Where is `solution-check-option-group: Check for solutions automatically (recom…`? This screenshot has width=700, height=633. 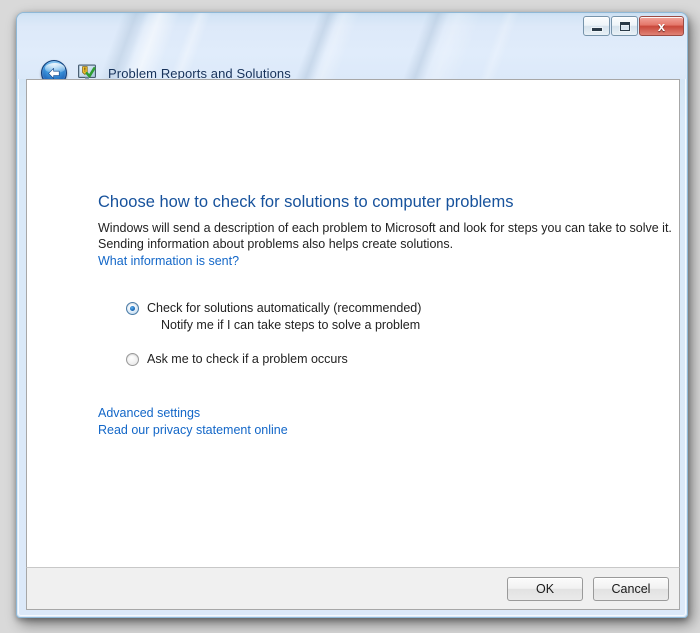
solution-check-option-group: Check for solutions automatically (recom… is located at coordinates (273, 333).